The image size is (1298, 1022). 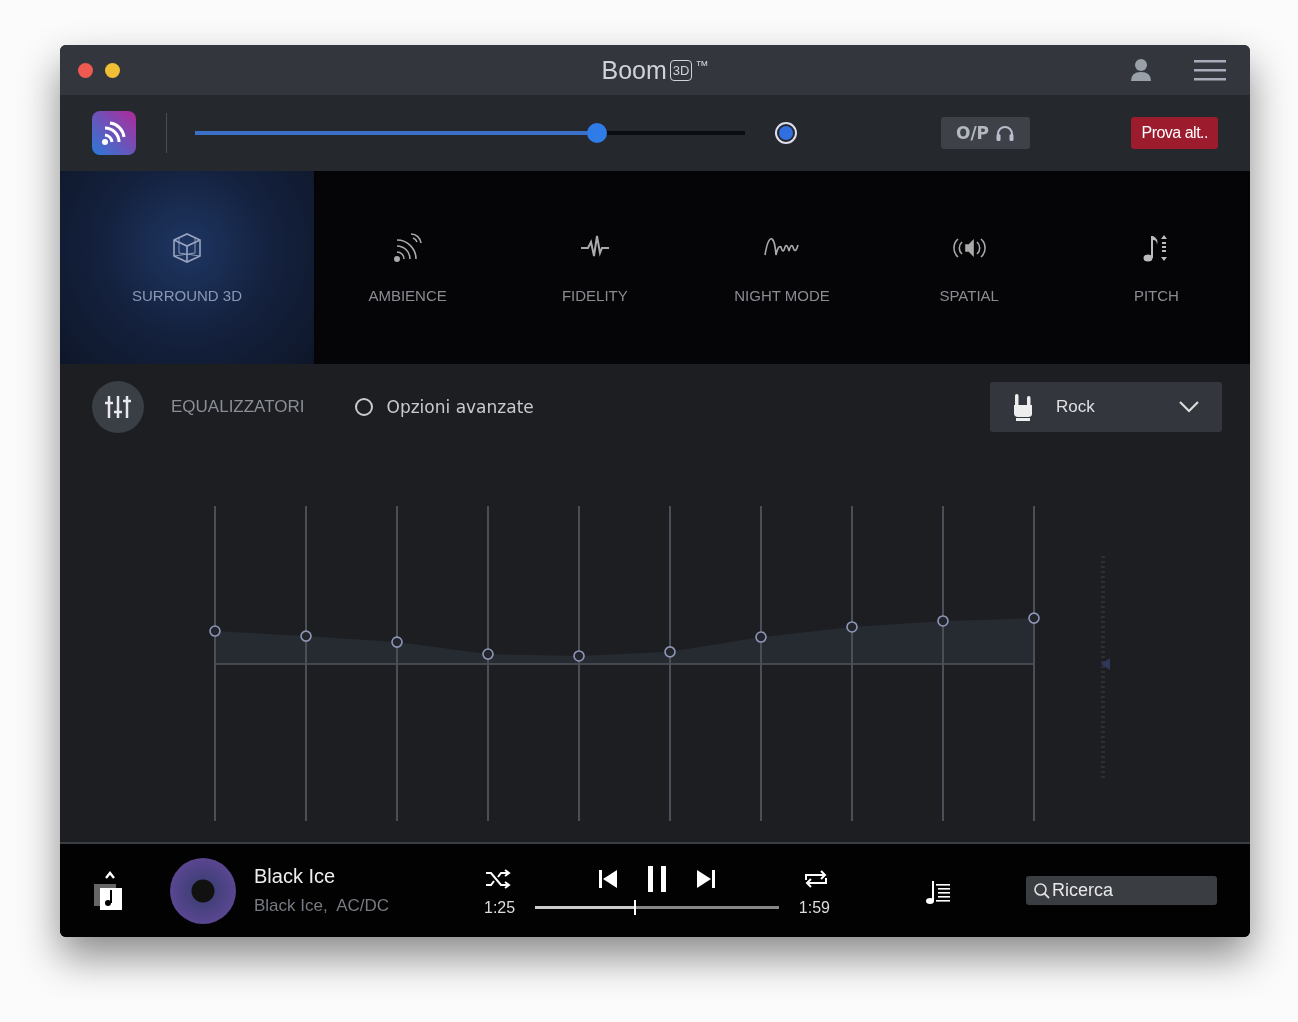 I want to click on pause-icon, so click(x=657, y=878).